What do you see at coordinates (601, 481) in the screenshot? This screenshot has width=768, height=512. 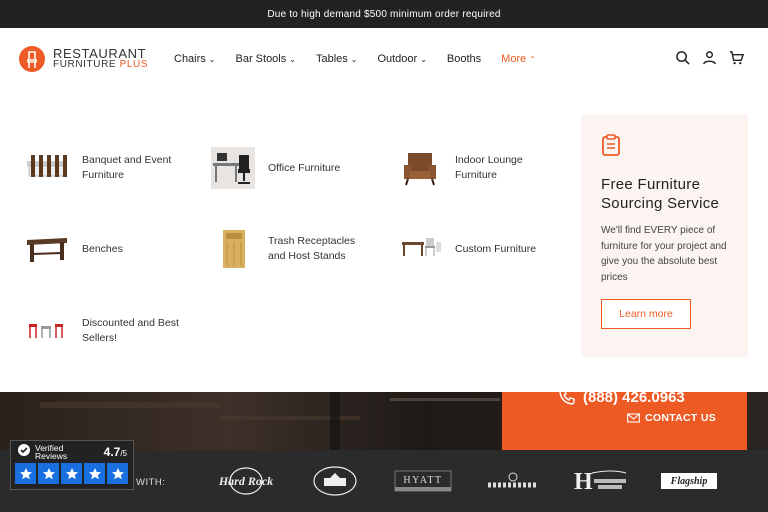 I see `holiday-inn-resort-logo: H` at bounding box center [601, 481].